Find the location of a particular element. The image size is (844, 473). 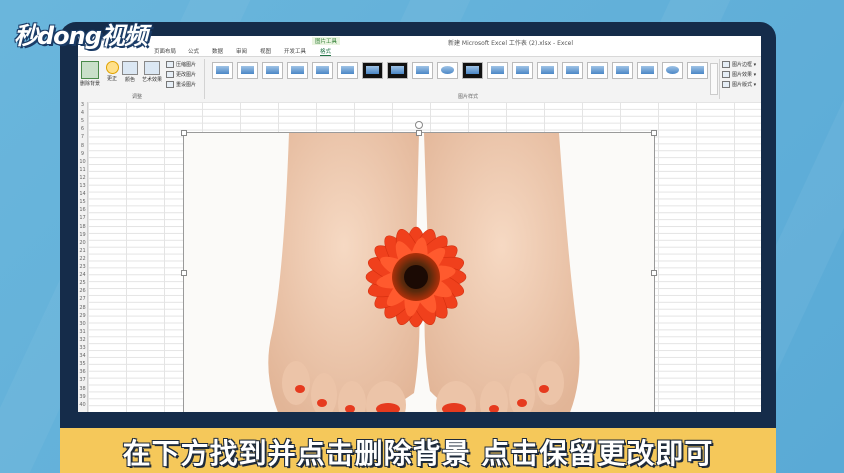

change-picture-button: 更改图片 is located at coordinates (181, 74).